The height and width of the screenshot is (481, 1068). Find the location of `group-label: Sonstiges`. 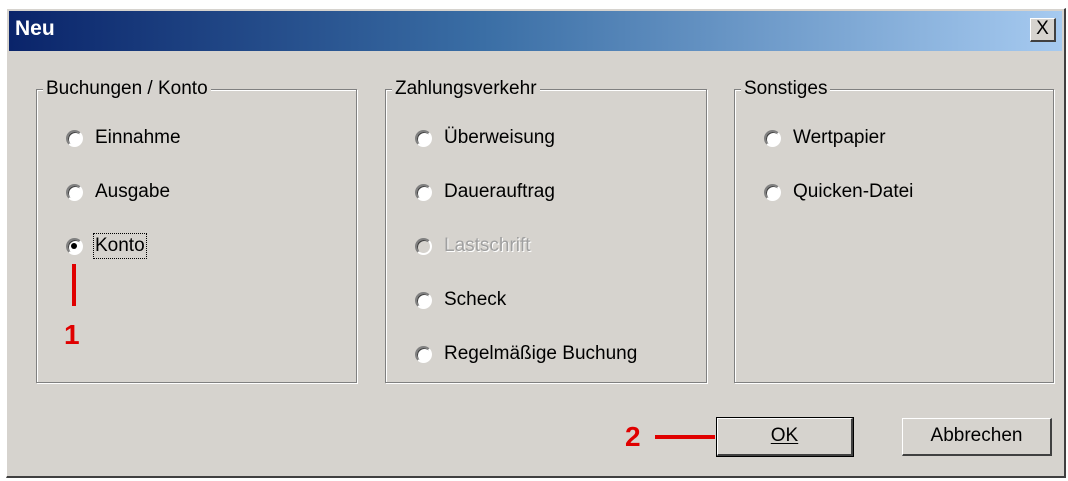

group-label: Sonstiges is located at coordinates (786, 89).